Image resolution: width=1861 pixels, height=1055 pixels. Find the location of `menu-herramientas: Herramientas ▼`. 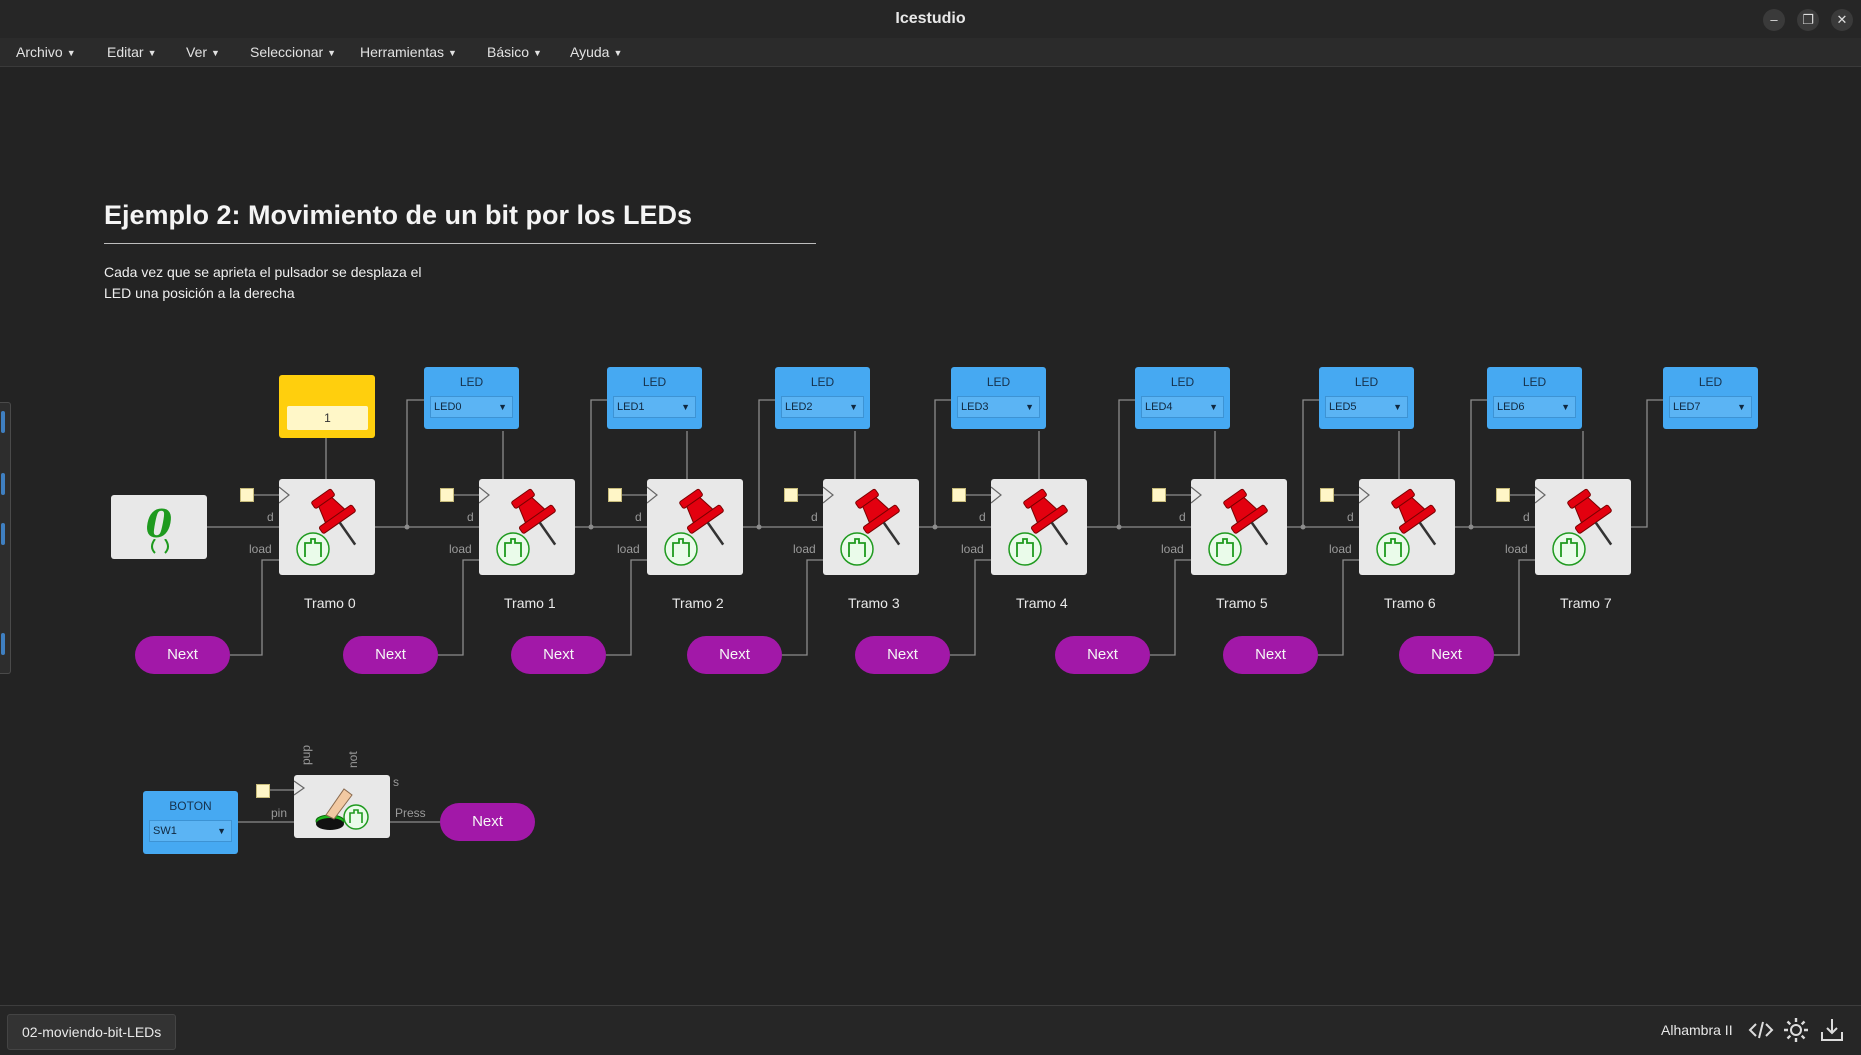

menu-herramientas: Herramientas ▼ is located at coordinates (408, 52).